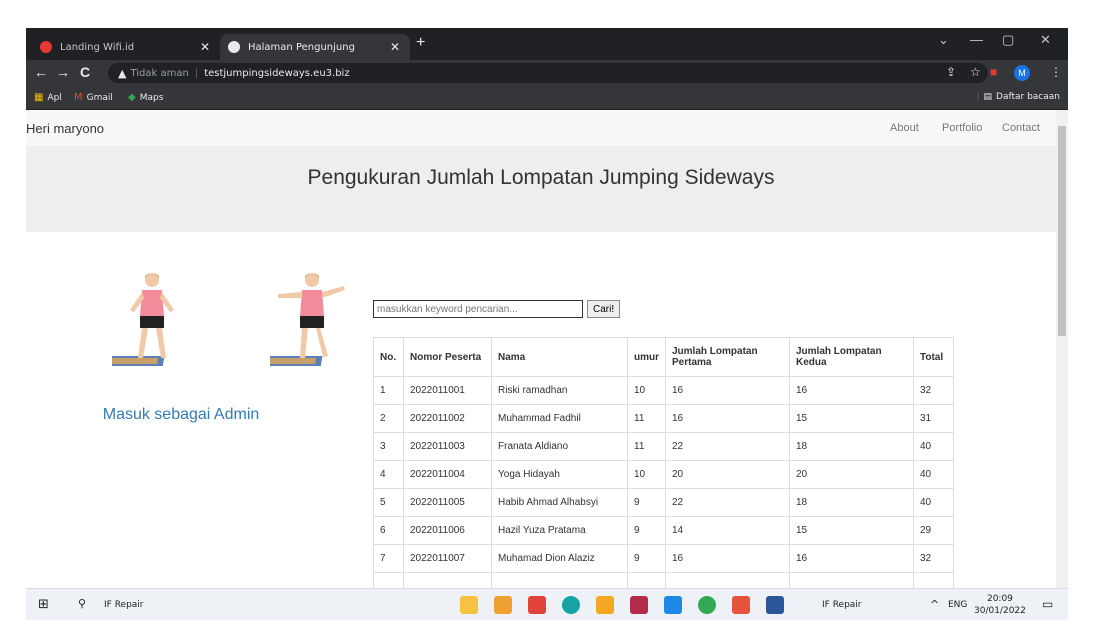 This screenshot has width=1094, height=642. I want to click on cell-lompatan-pertama: 14, so click(727, 530).